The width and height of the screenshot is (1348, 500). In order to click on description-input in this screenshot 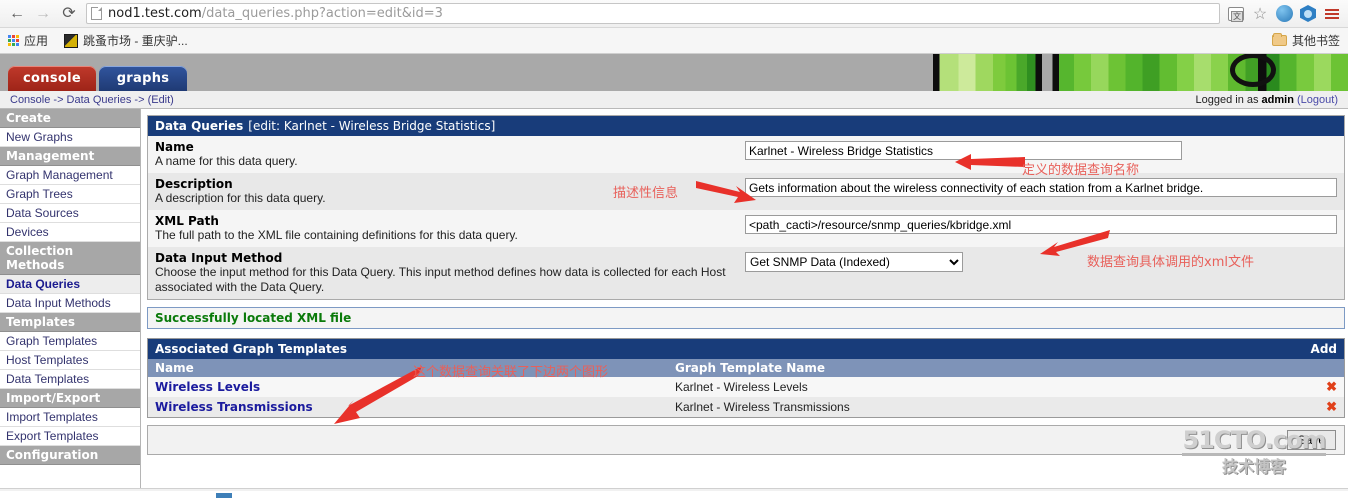, I will do `click(1041, 187)`.